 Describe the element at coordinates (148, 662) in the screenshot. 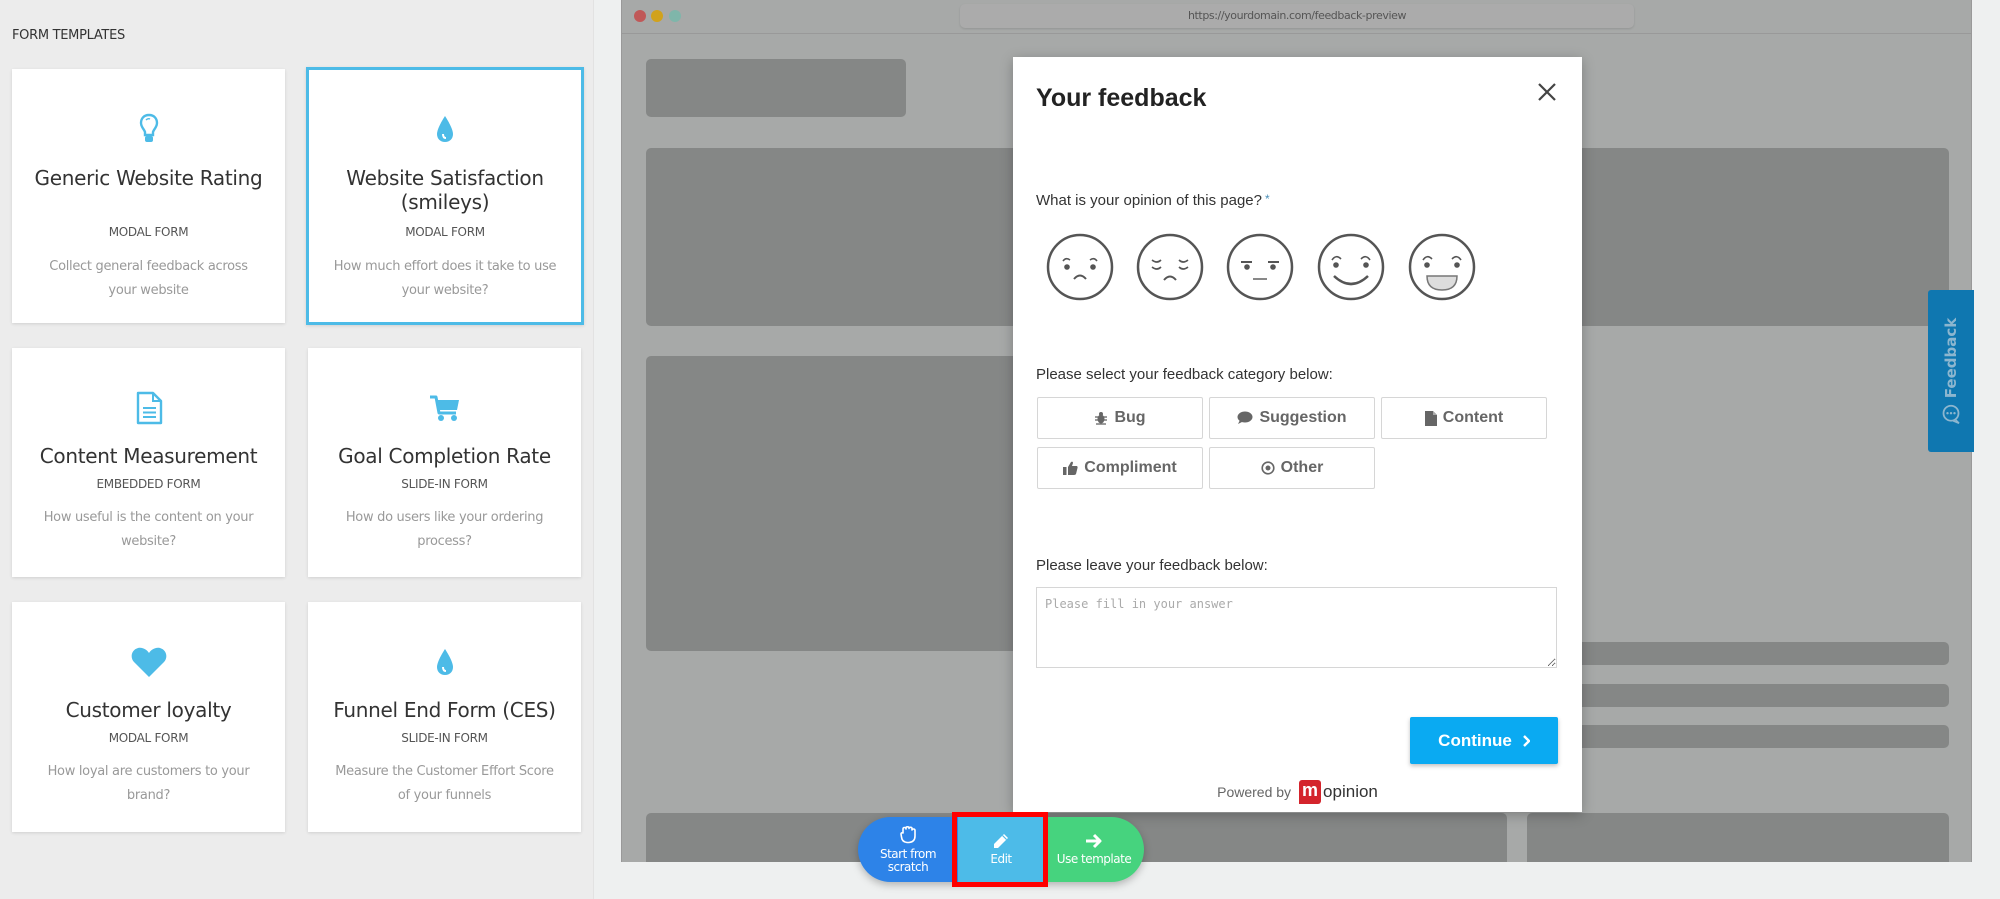

I see `heart-icon` at that location.